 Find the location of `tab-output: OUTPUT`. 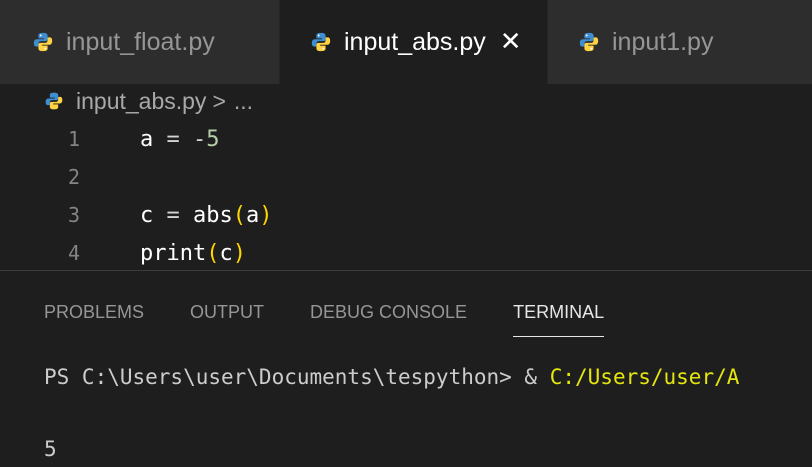

tab-output: OUTPUT is located at coordinates (227, 312).